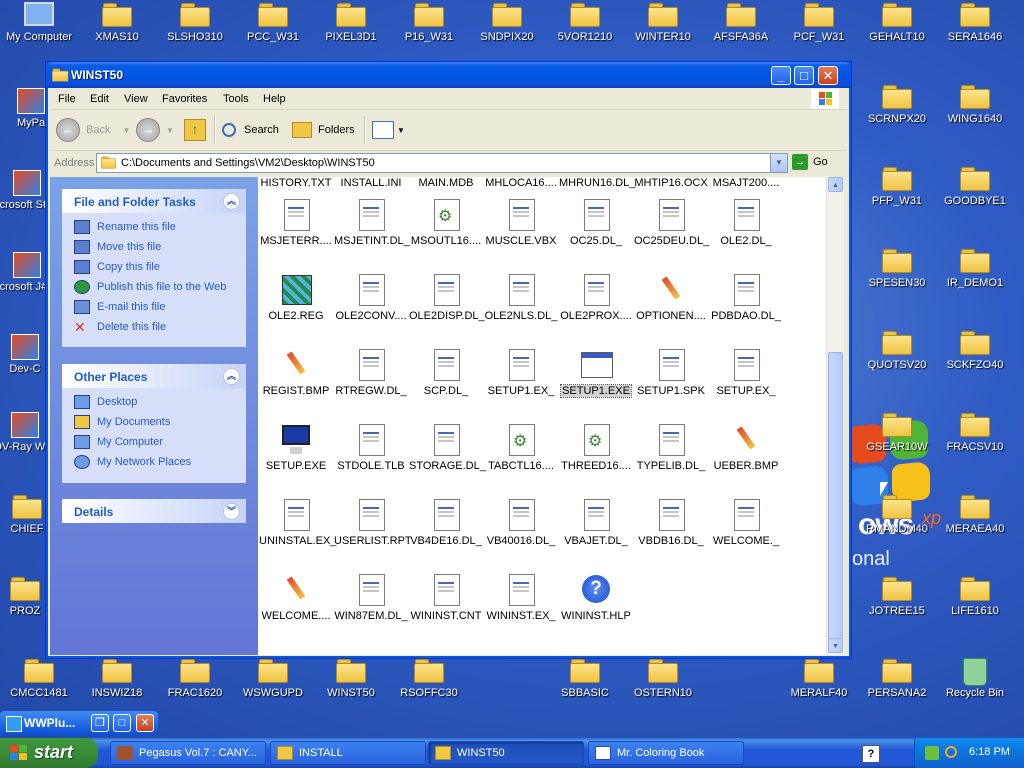 The width and height of the screenshot is (1024, 768). Describe the element at coordinates (746, 523) in the screenshot. I see `file-item: WELCOME._` at that location.